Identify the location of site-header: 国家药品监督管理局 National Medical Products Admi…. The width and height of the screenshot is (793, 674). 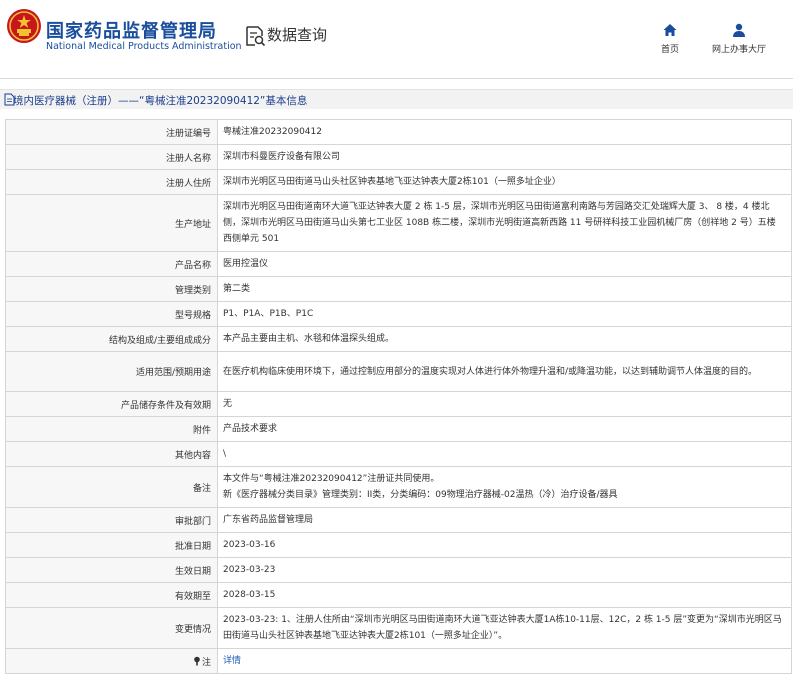
(396, 40).